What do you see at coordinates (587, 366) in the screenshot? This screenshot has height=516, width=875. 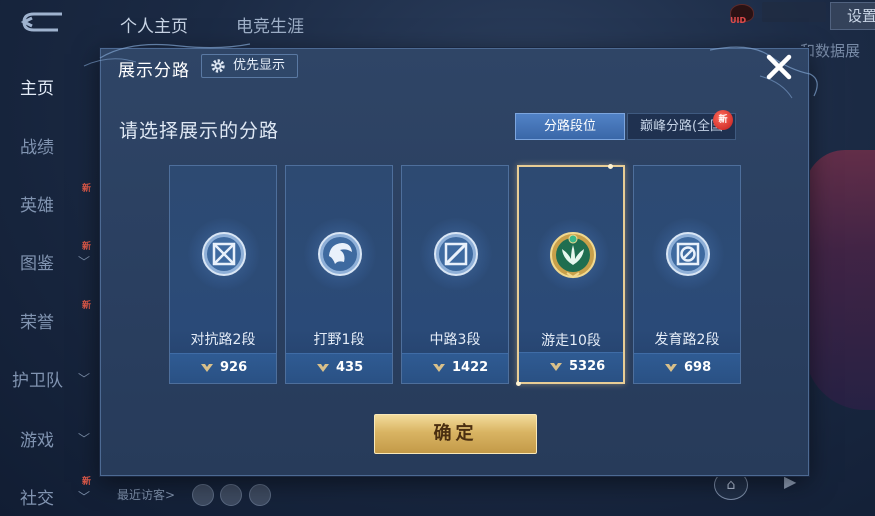 I see `lane-score-value: 5326` at bounding box center [587, 366].